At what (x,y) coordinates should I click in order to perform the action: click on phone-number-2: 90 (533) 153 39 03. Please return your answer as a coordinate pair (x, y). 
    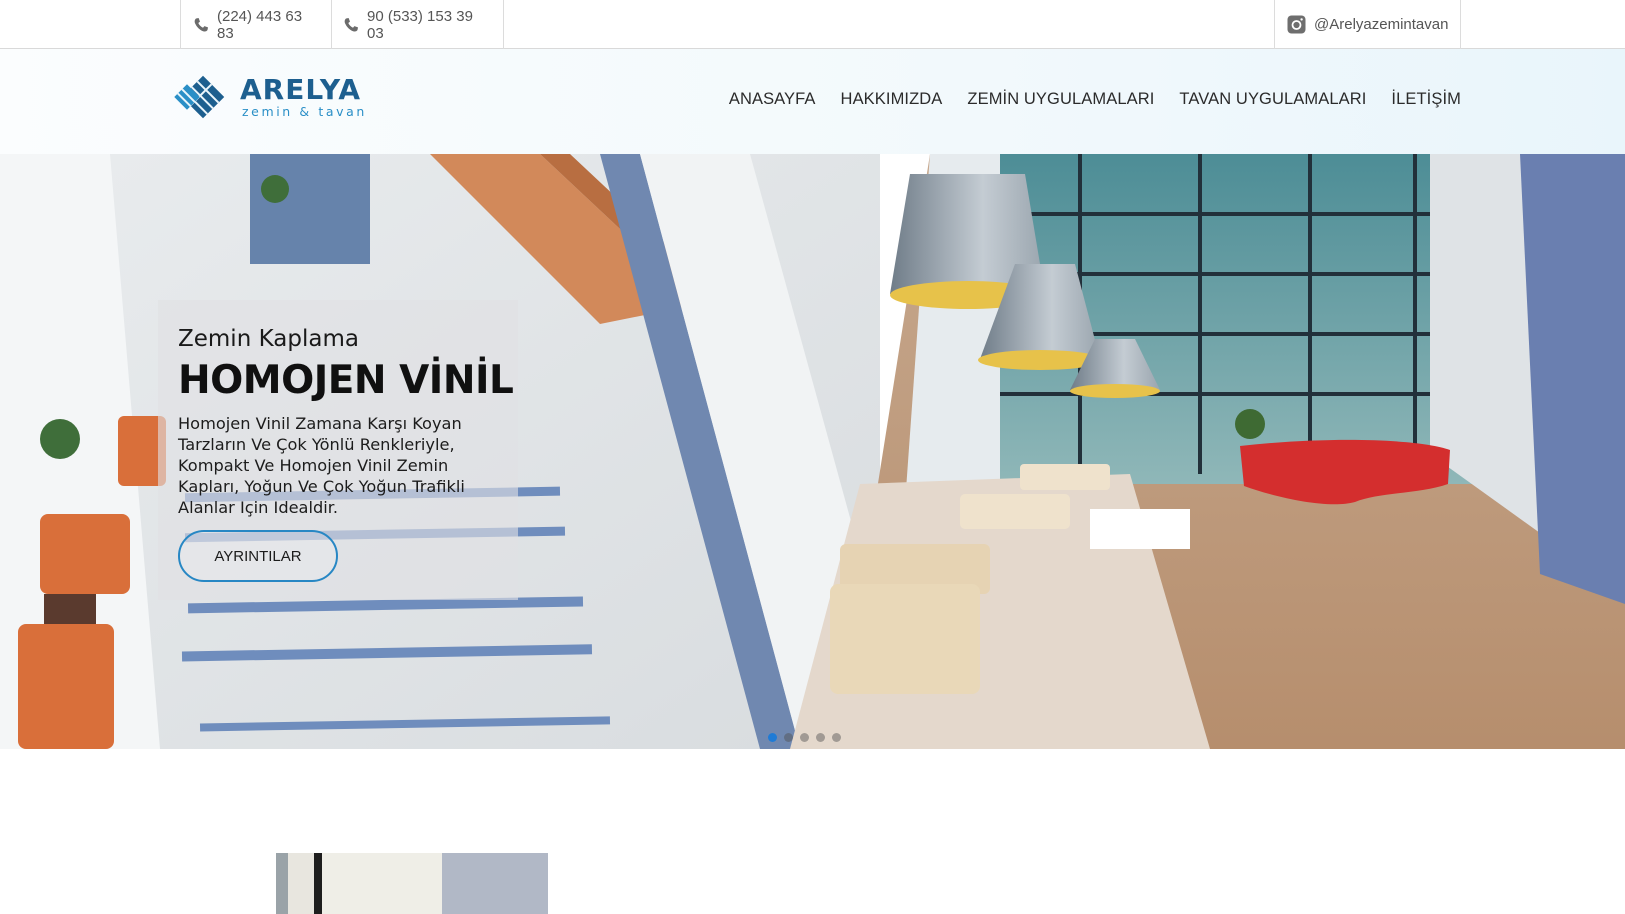
    Looking at the image, I should click on (420, 24).